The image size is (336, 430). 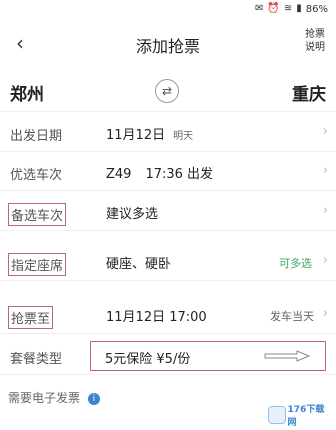 I want to click on watermark: 176下载网, so click(x=300, y=416).